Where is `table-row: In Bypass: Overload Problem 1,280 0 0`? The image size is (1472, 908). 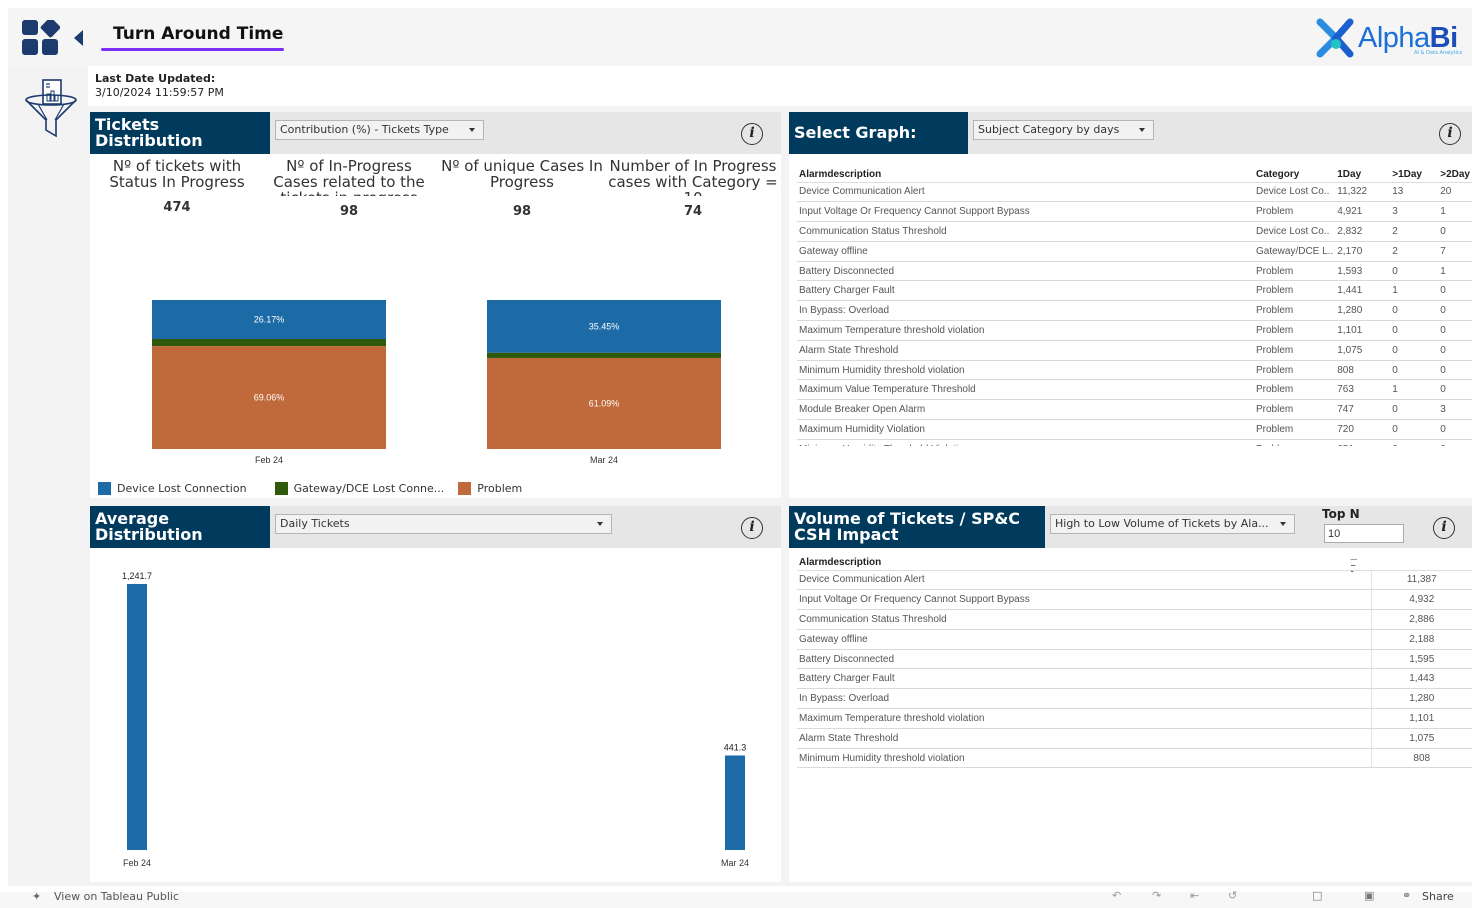 table-row: In Bypass: Overload Problem 1,280 0 0 is located at coordinates (1134, 311).